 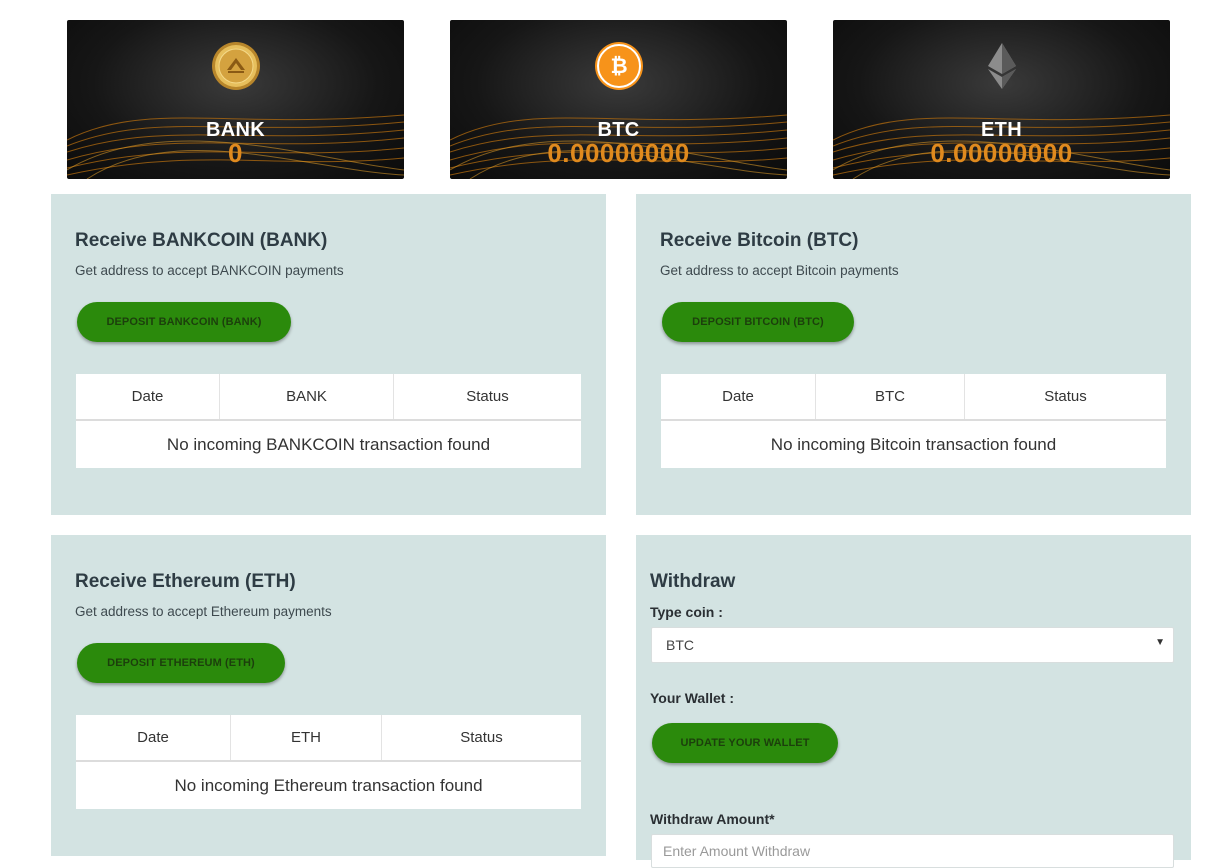 I want to click on table-header-row: Date BANK Status, so click(x=328, y=397).